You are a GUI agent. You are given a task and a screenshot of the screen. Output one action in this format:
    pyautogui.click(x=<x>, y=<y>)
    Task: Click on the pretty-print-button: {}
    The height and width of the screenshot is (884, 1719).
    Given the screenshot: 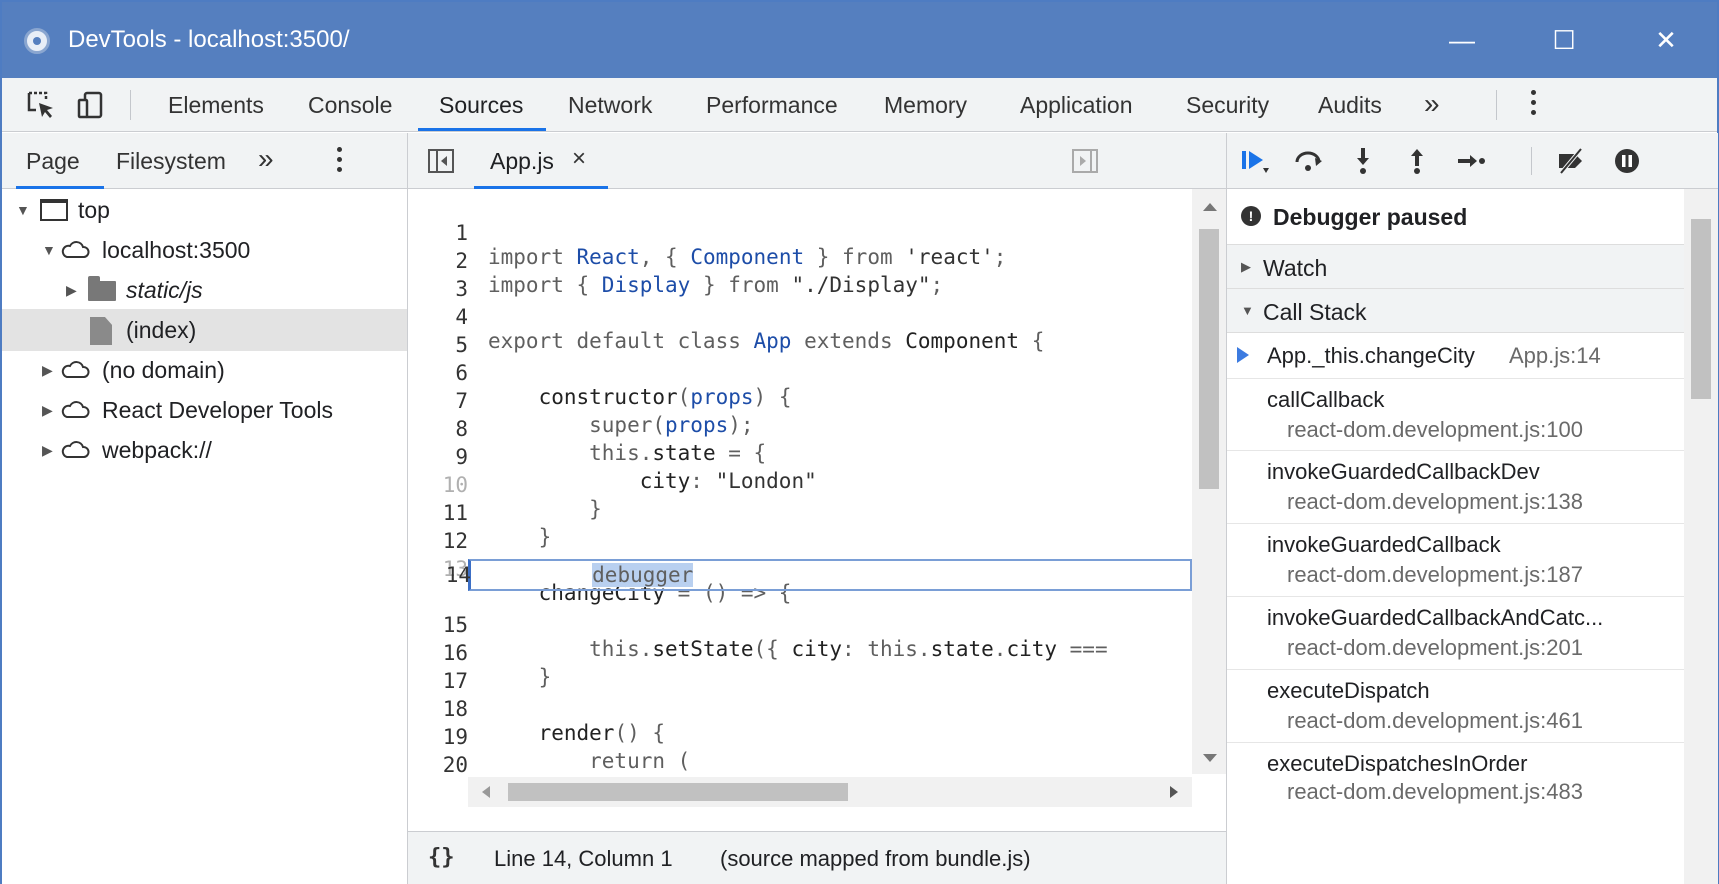 What is the action you would take?
    pyautogui.click(x=441, y=857)
    